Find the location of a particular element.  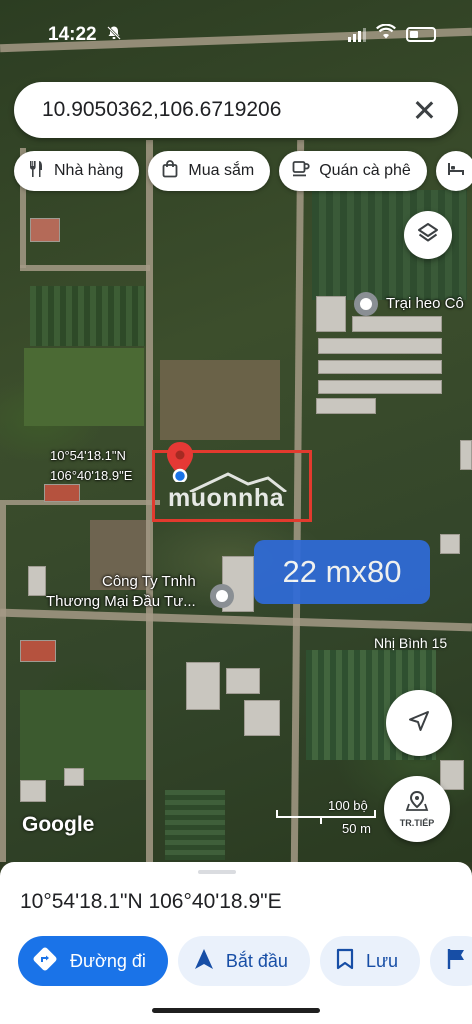

status-time: 14:22 is located at coordinates (72, 34).